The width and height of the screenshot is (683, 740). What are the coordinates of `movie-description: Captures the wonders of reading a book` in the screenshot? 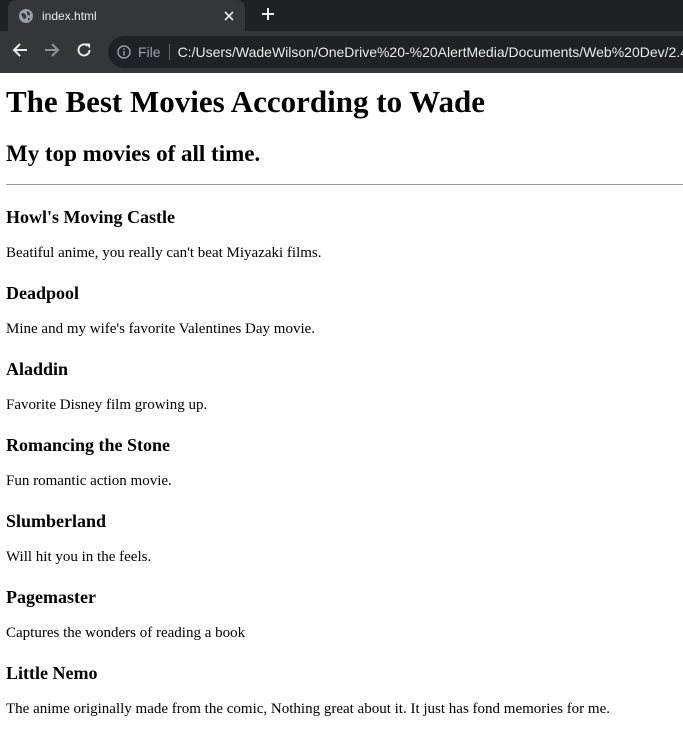 It's located at (126, 633).